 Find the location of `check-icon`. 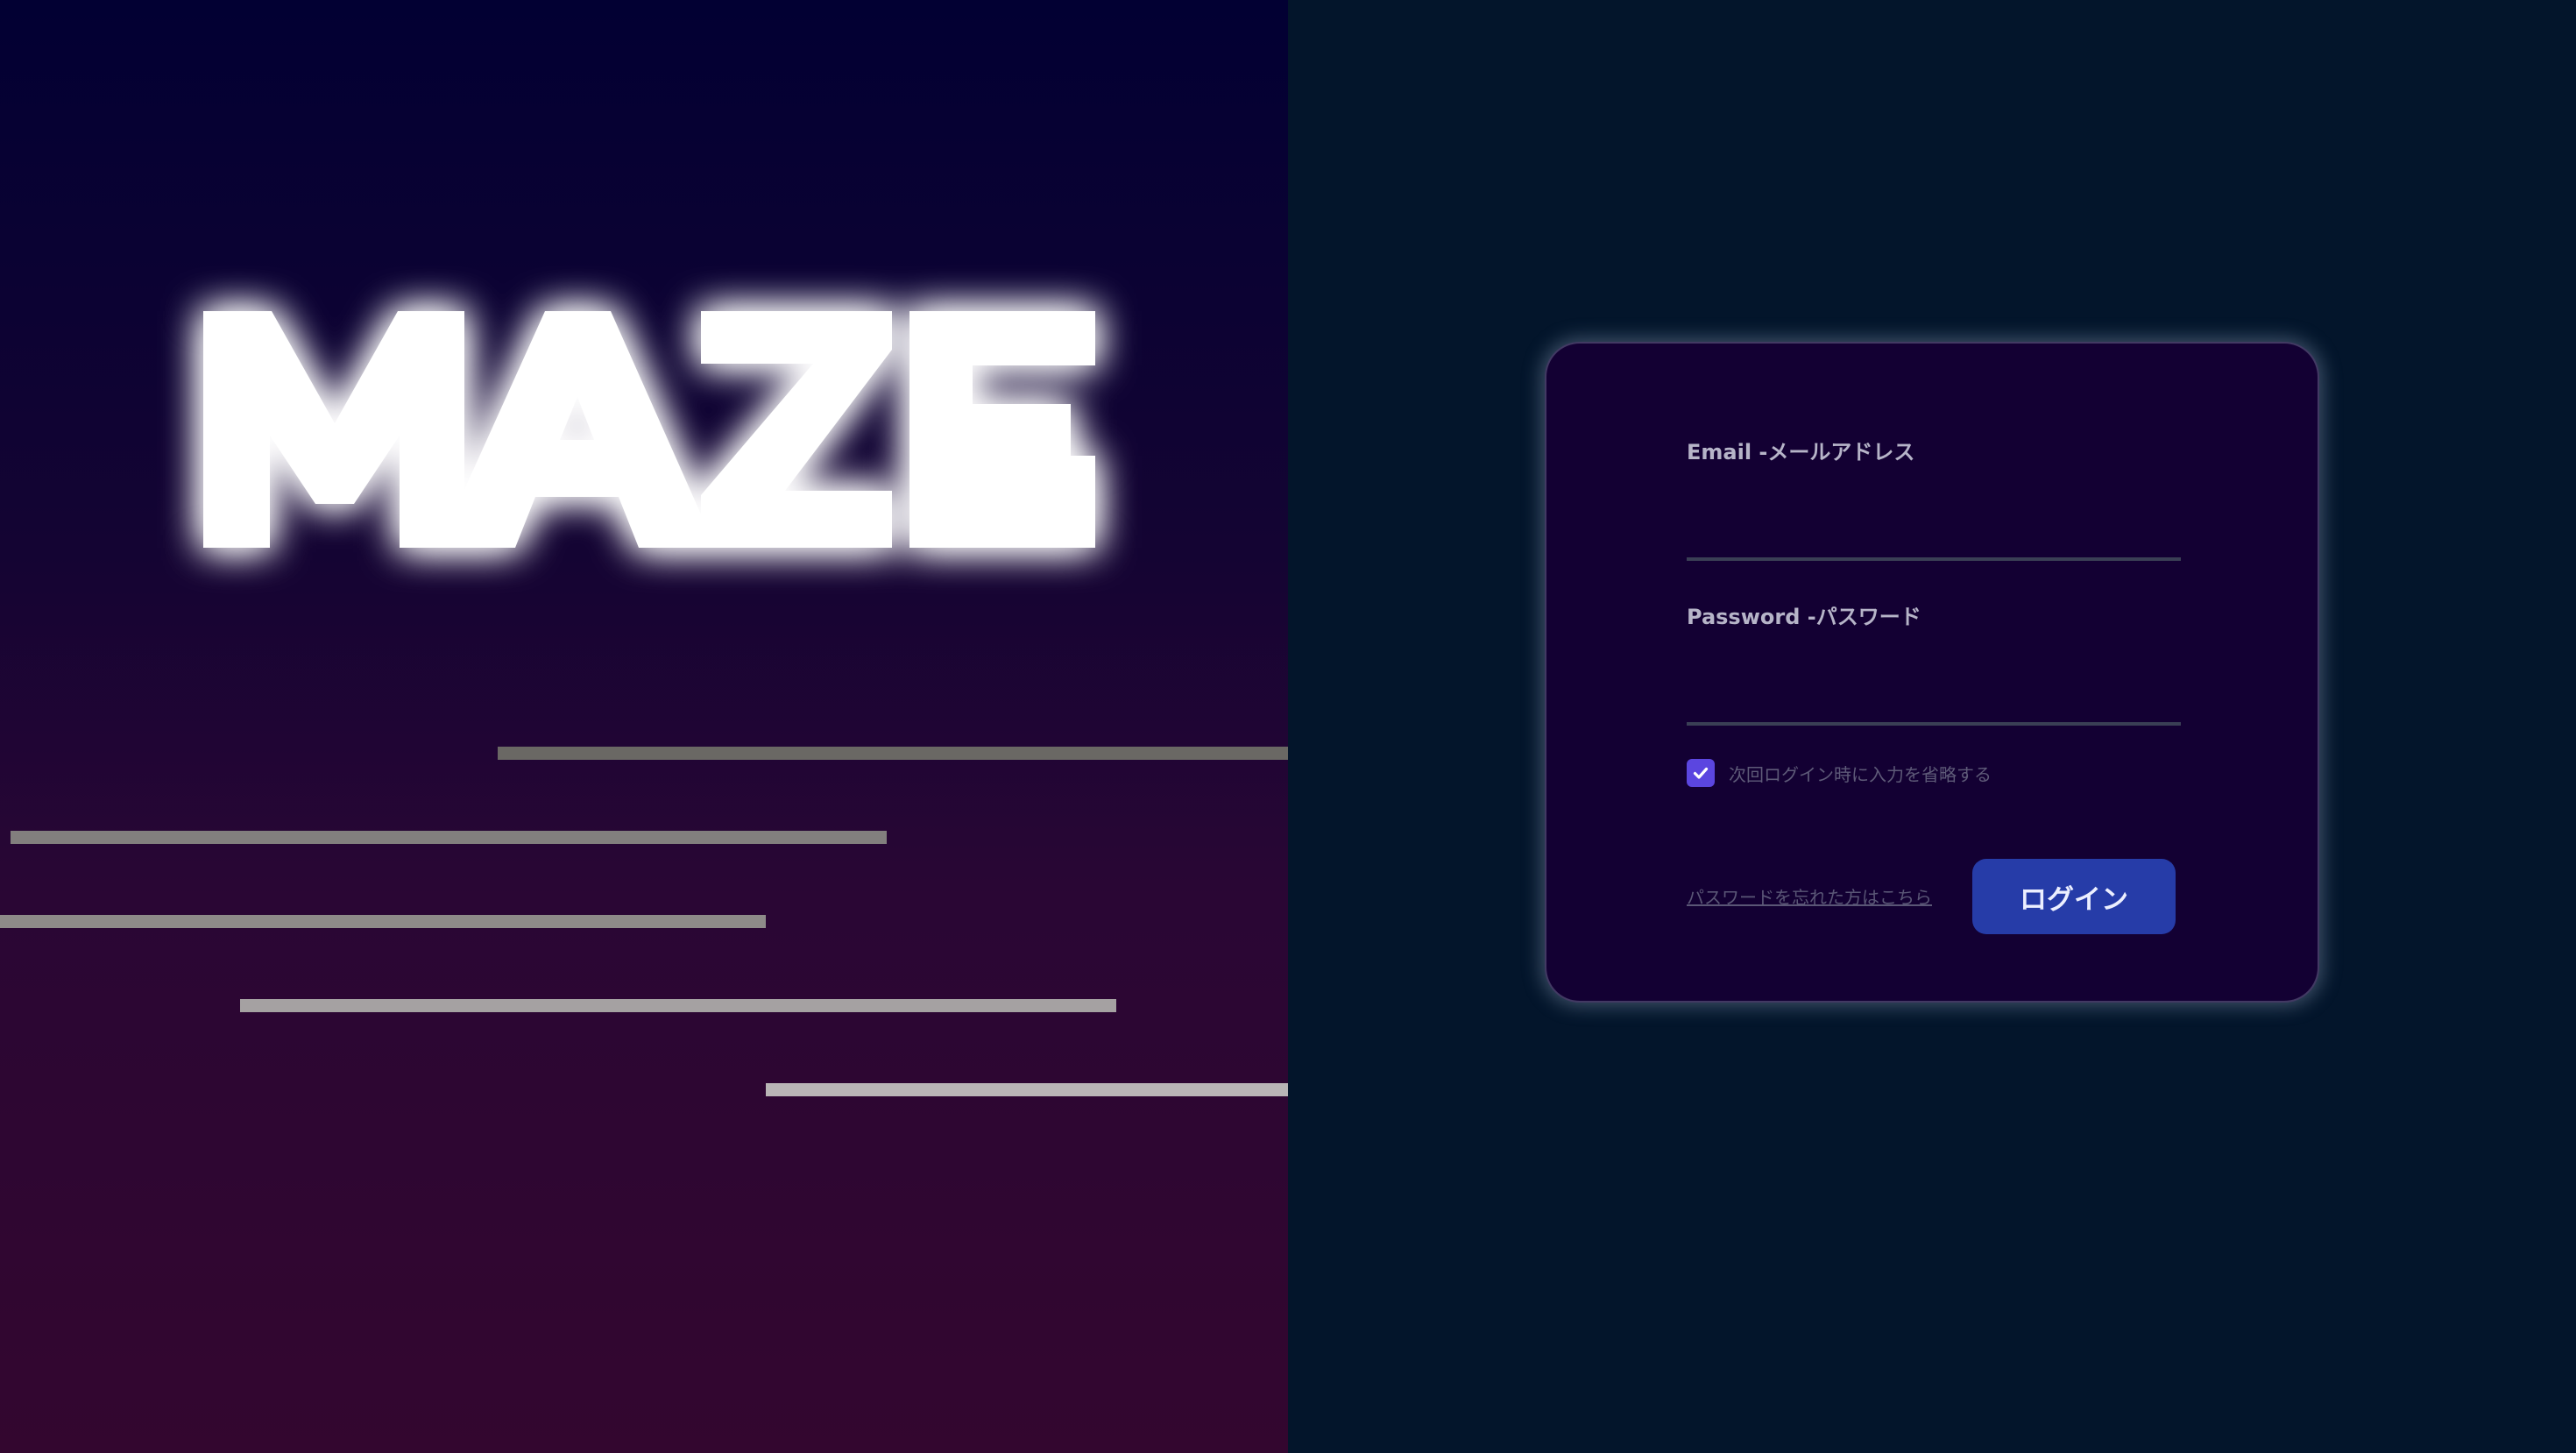

check-icon is located at coordinates (1701, 773).